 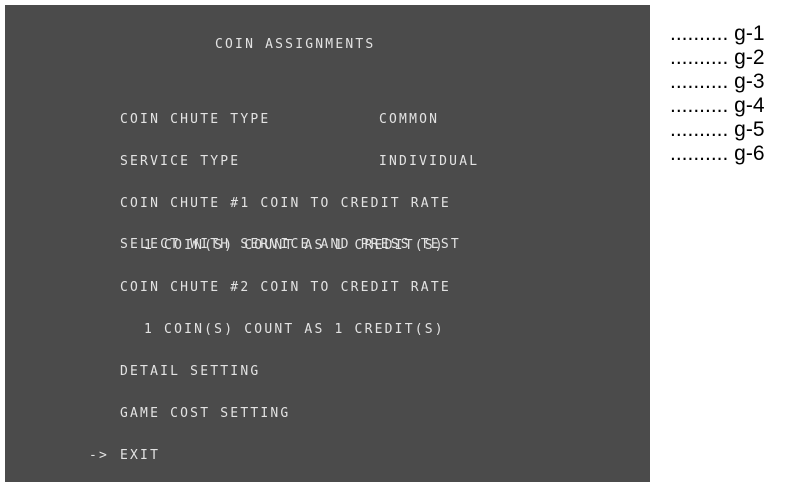 What do you see at coordinates (295, 44) in the screenshot?
I see `screen-title: COIN ASSIGNMENTS` at bounding box center [295, 44].